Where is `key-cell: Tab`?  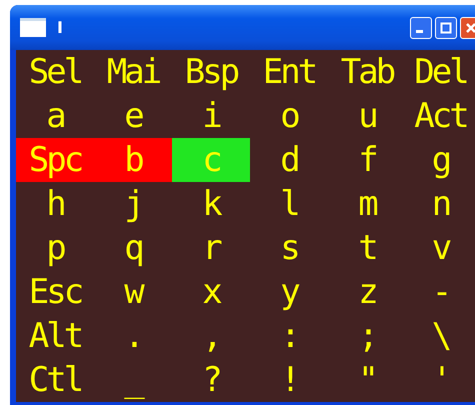
key-cell: Tab is located at coordinates (367, 72).